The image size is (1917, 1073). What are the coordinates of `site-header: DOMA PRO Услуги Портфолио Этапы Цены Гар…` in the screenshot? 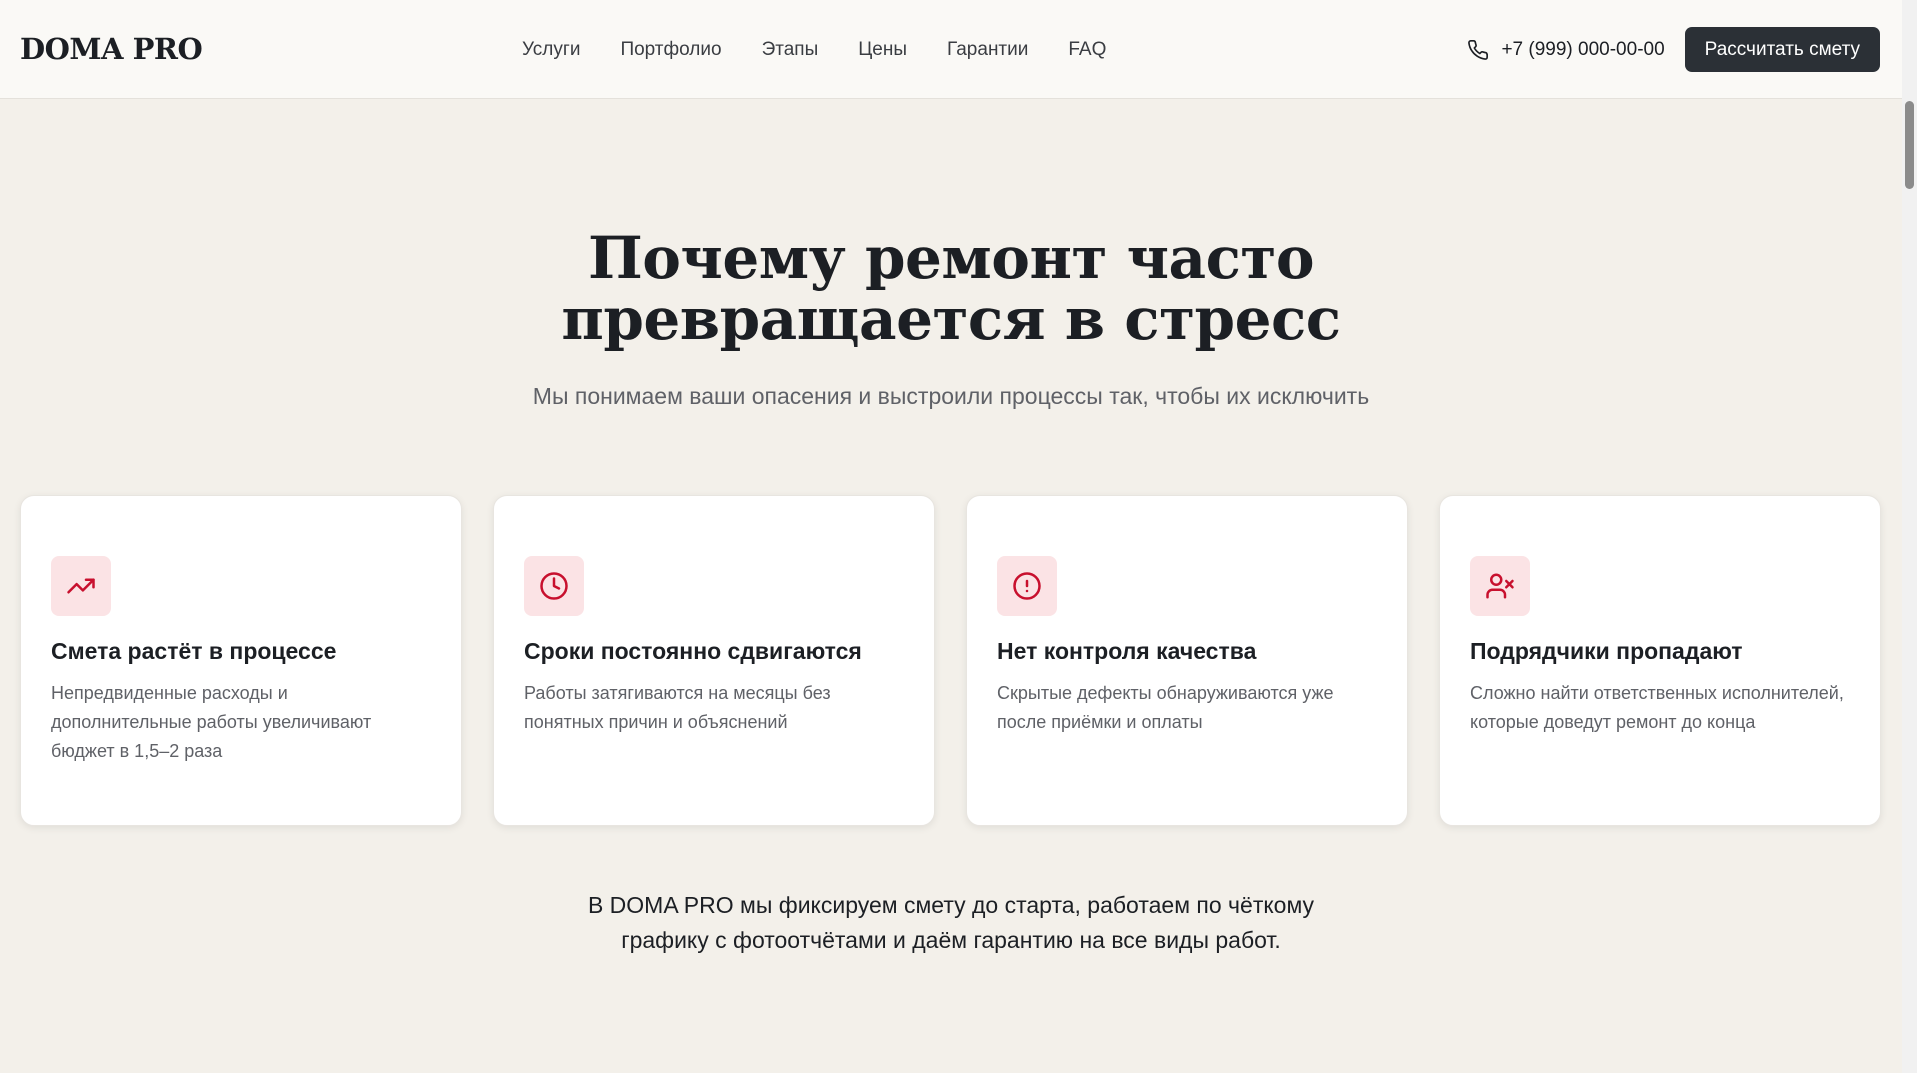 It's located at (951, 49).